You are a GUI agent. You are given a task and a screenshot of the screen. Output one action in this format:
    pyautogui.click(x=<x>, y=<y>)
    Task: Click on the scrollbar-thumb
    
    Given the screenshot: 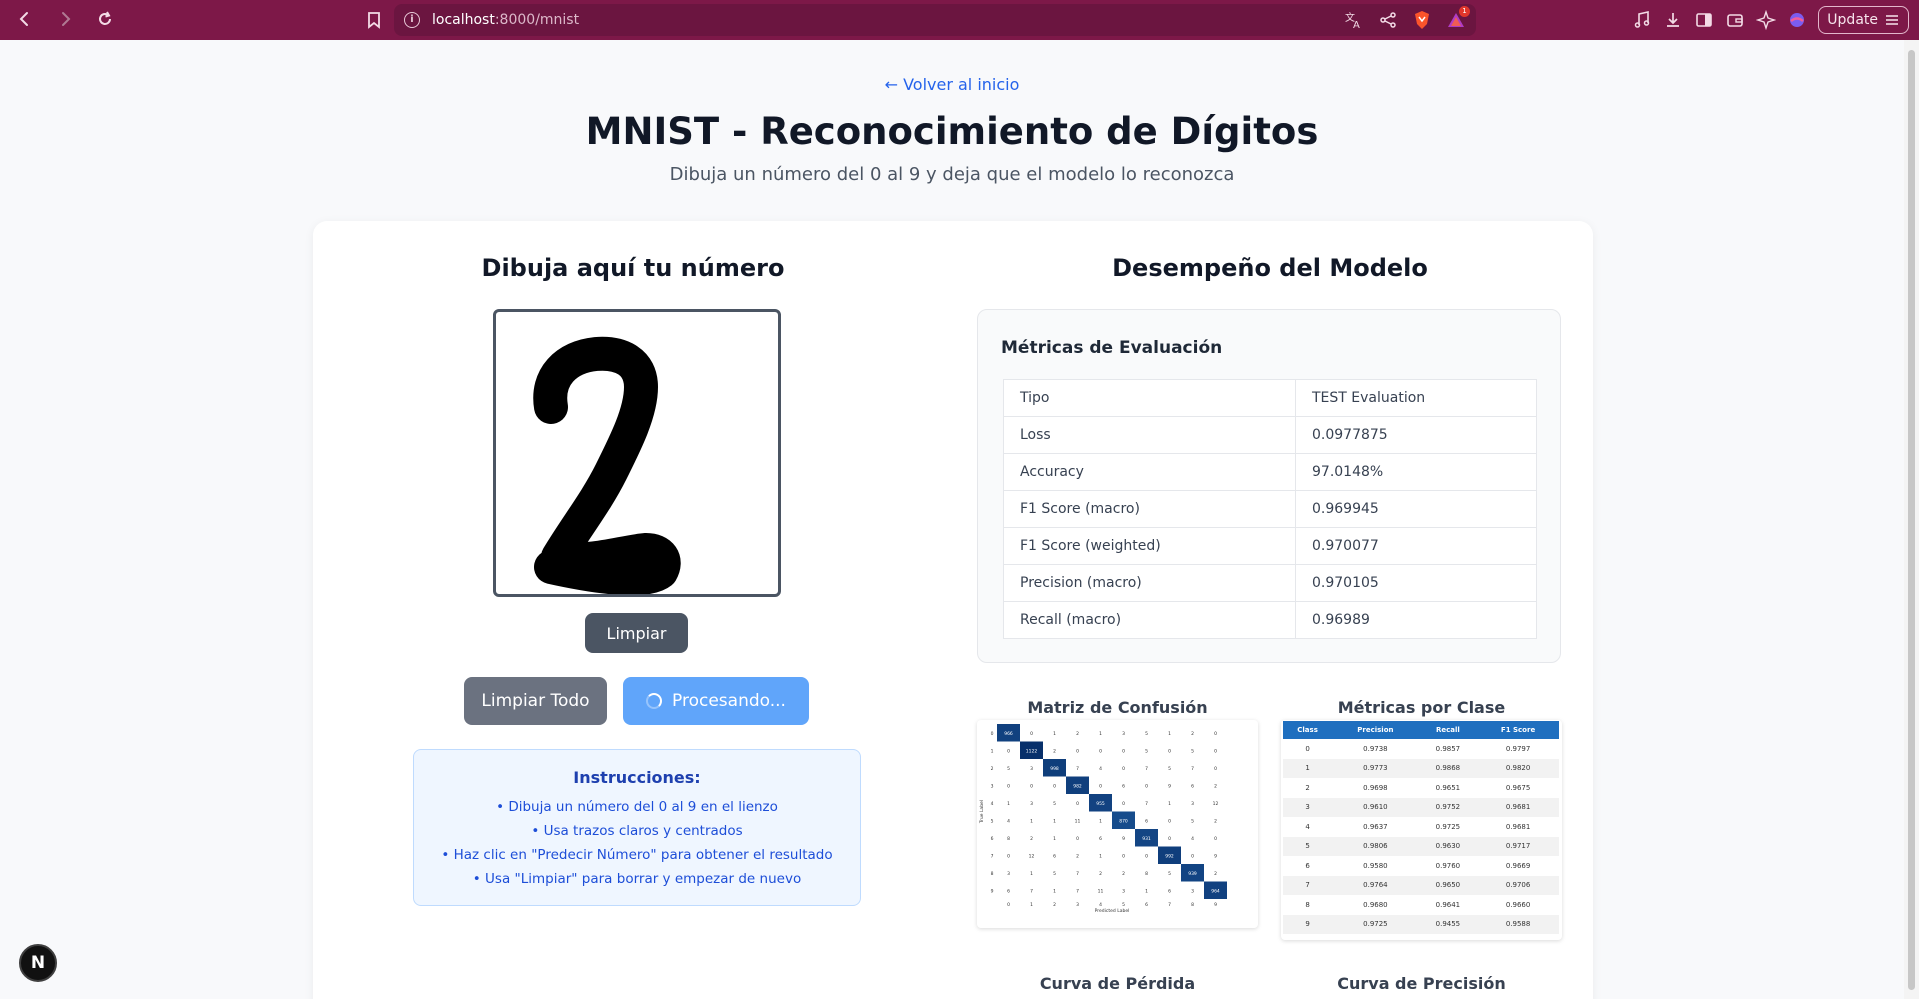 What is the action you would take?
    pyautogui.click(x=1911, y=520)
    